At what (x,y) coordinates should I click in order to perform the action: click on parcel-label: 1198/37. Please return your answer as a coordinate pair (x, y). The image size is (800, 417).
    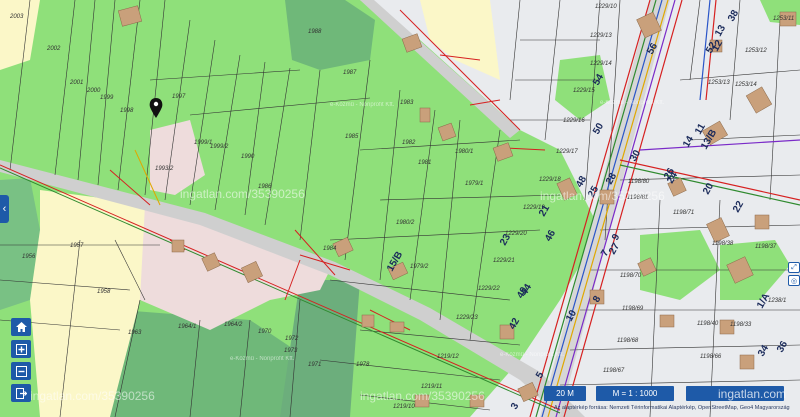
    Looking at the image, I should click on (766, 247).